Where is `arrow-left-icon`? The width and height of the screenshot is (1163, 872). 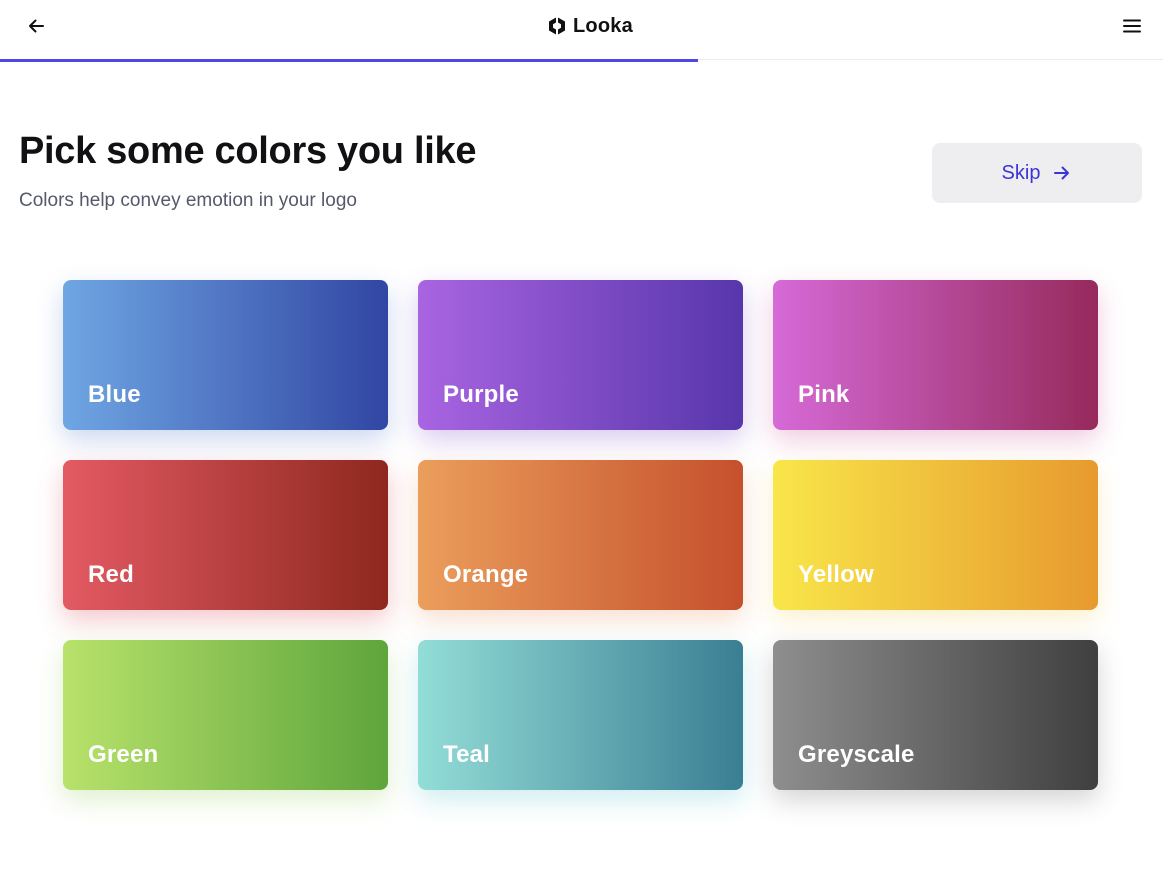 arrow-left-icon is located at coordinates (36, 26).